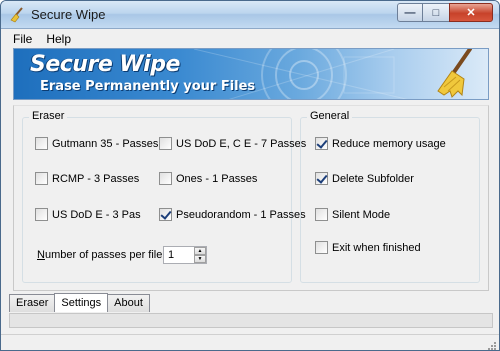 The height and width of the screenshot is (351, 500). What do you see at coordinates (251, 74) in the screenshot?
I see `header-banner: Secure Wipe Erase Permanently your Files` at bounding box center [251, 74].